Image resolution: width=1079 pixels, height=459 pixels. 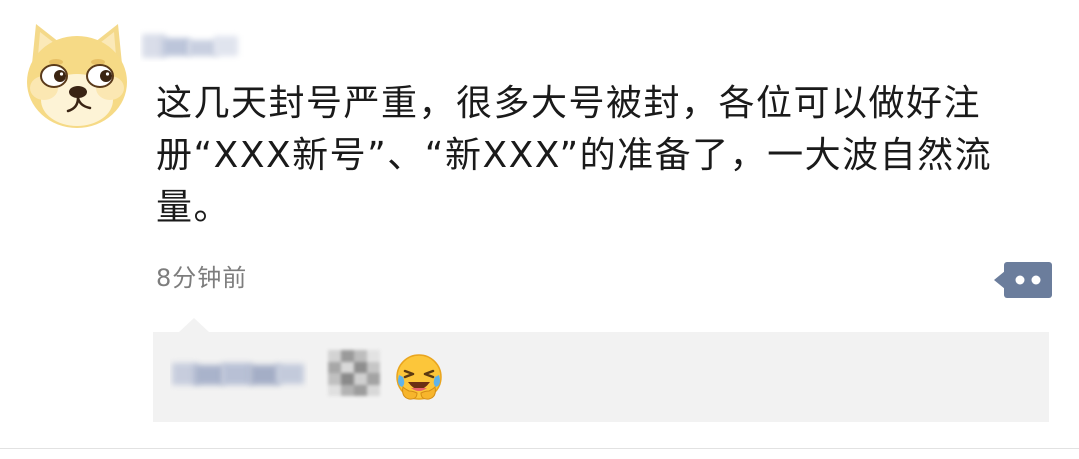 I want to click on laughing-crying-emoji-icon, so click(x=419, y=377).